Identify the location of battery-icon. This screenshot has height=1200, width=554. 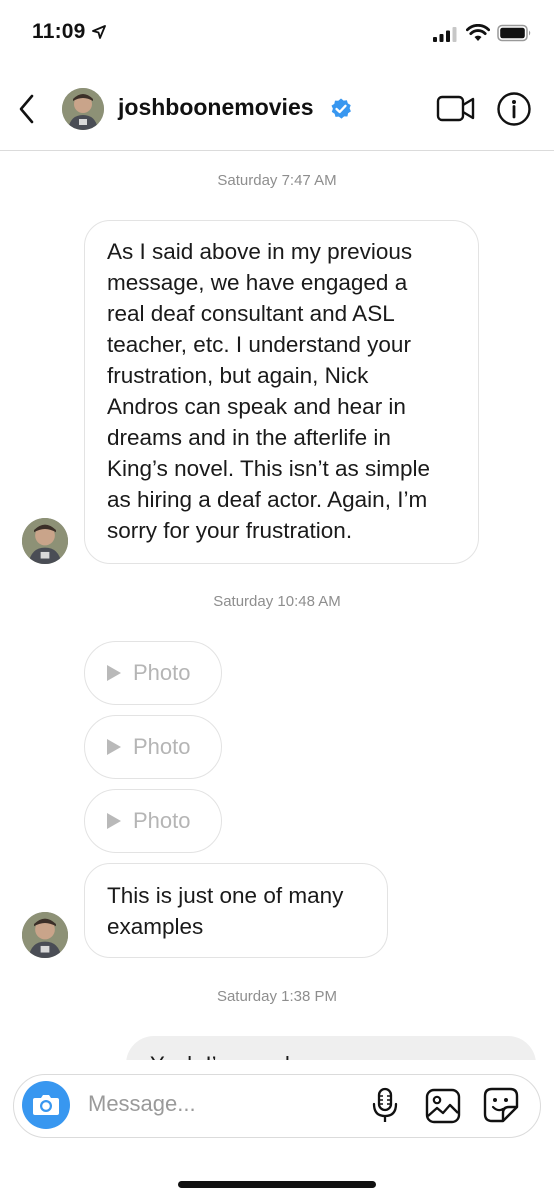
(514, 33).